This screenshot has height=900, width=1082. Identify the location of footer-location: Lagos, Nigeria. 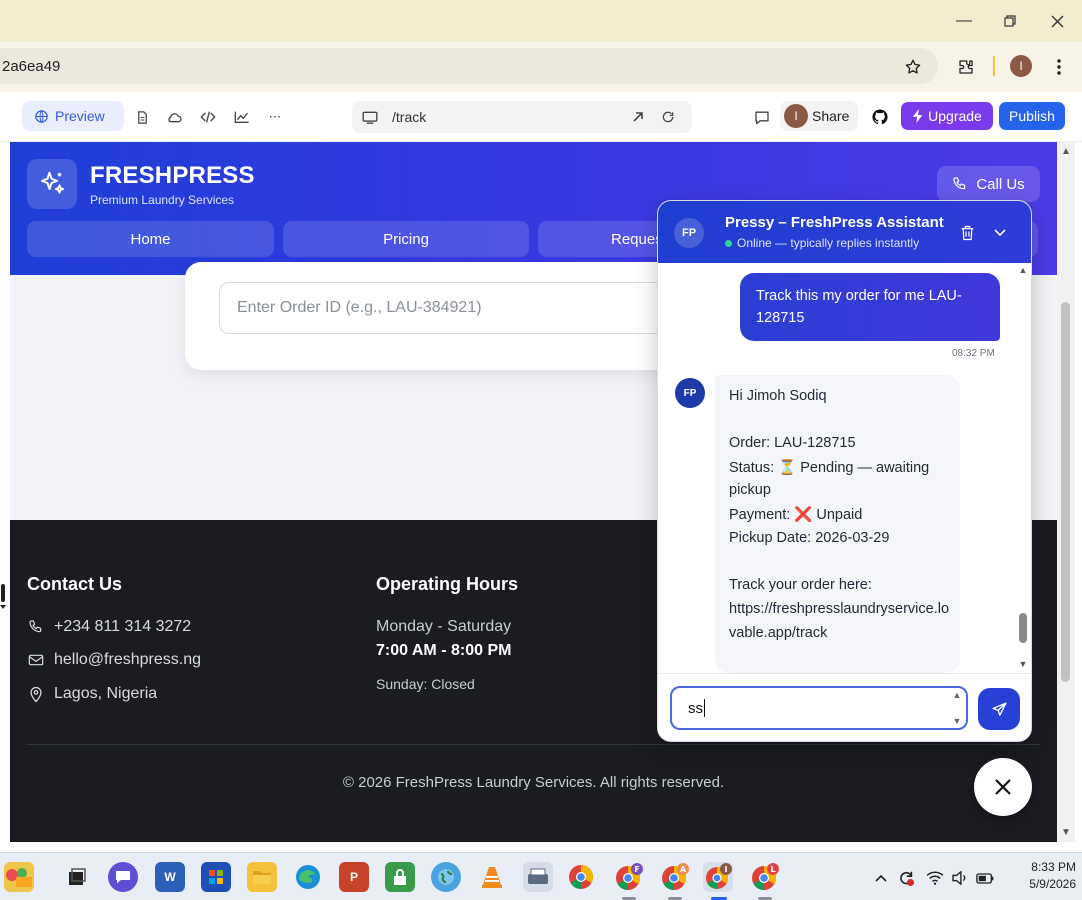
(92, 694).